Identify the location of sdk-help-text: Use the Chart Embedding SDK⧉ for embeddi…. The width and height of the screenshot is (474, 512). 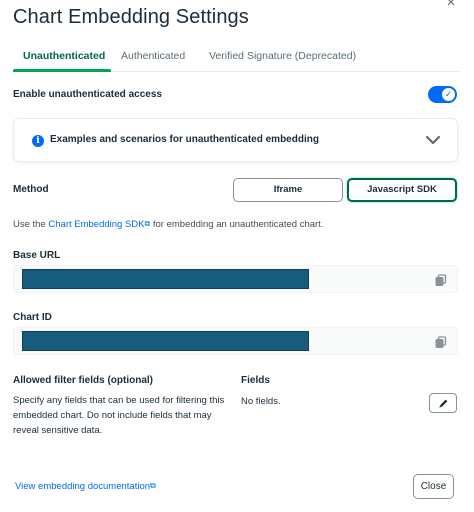
(168, 224).